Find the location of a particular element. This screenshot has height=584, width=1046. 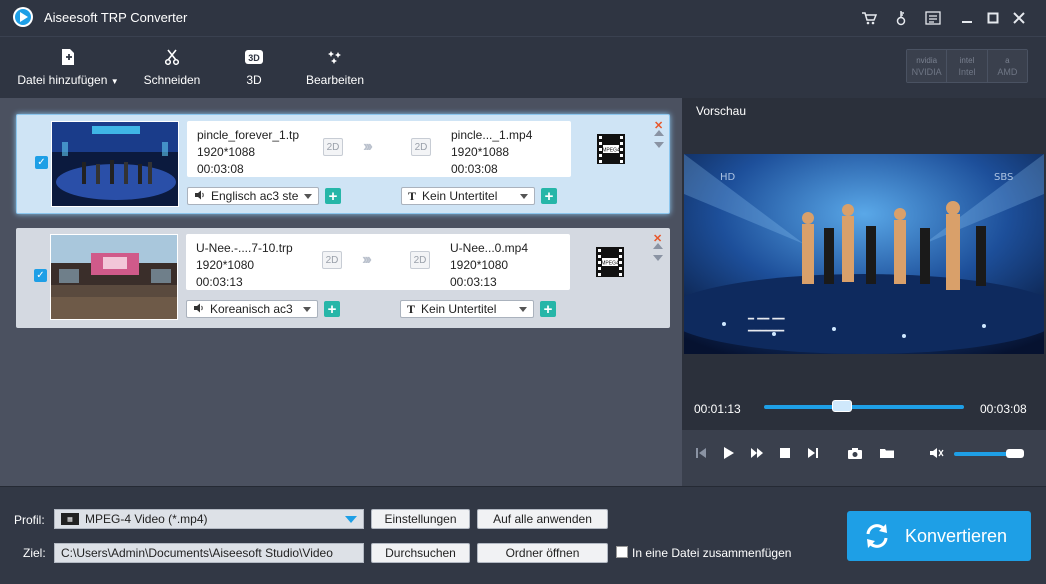

profile-dropdown: ▦ MPEG-4 Video (*.mp4) is located at coordinates (209, 519).